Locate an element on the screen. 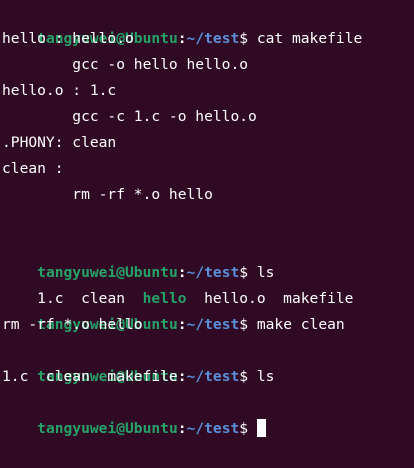  output-line: clean : is located at coordinates (33, 168).